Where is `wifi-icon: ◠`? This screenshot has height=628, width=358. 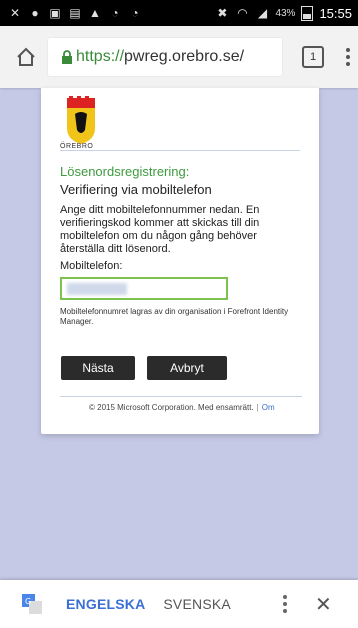 wifi-icon: ◠ is located at coordinates (242, 13).